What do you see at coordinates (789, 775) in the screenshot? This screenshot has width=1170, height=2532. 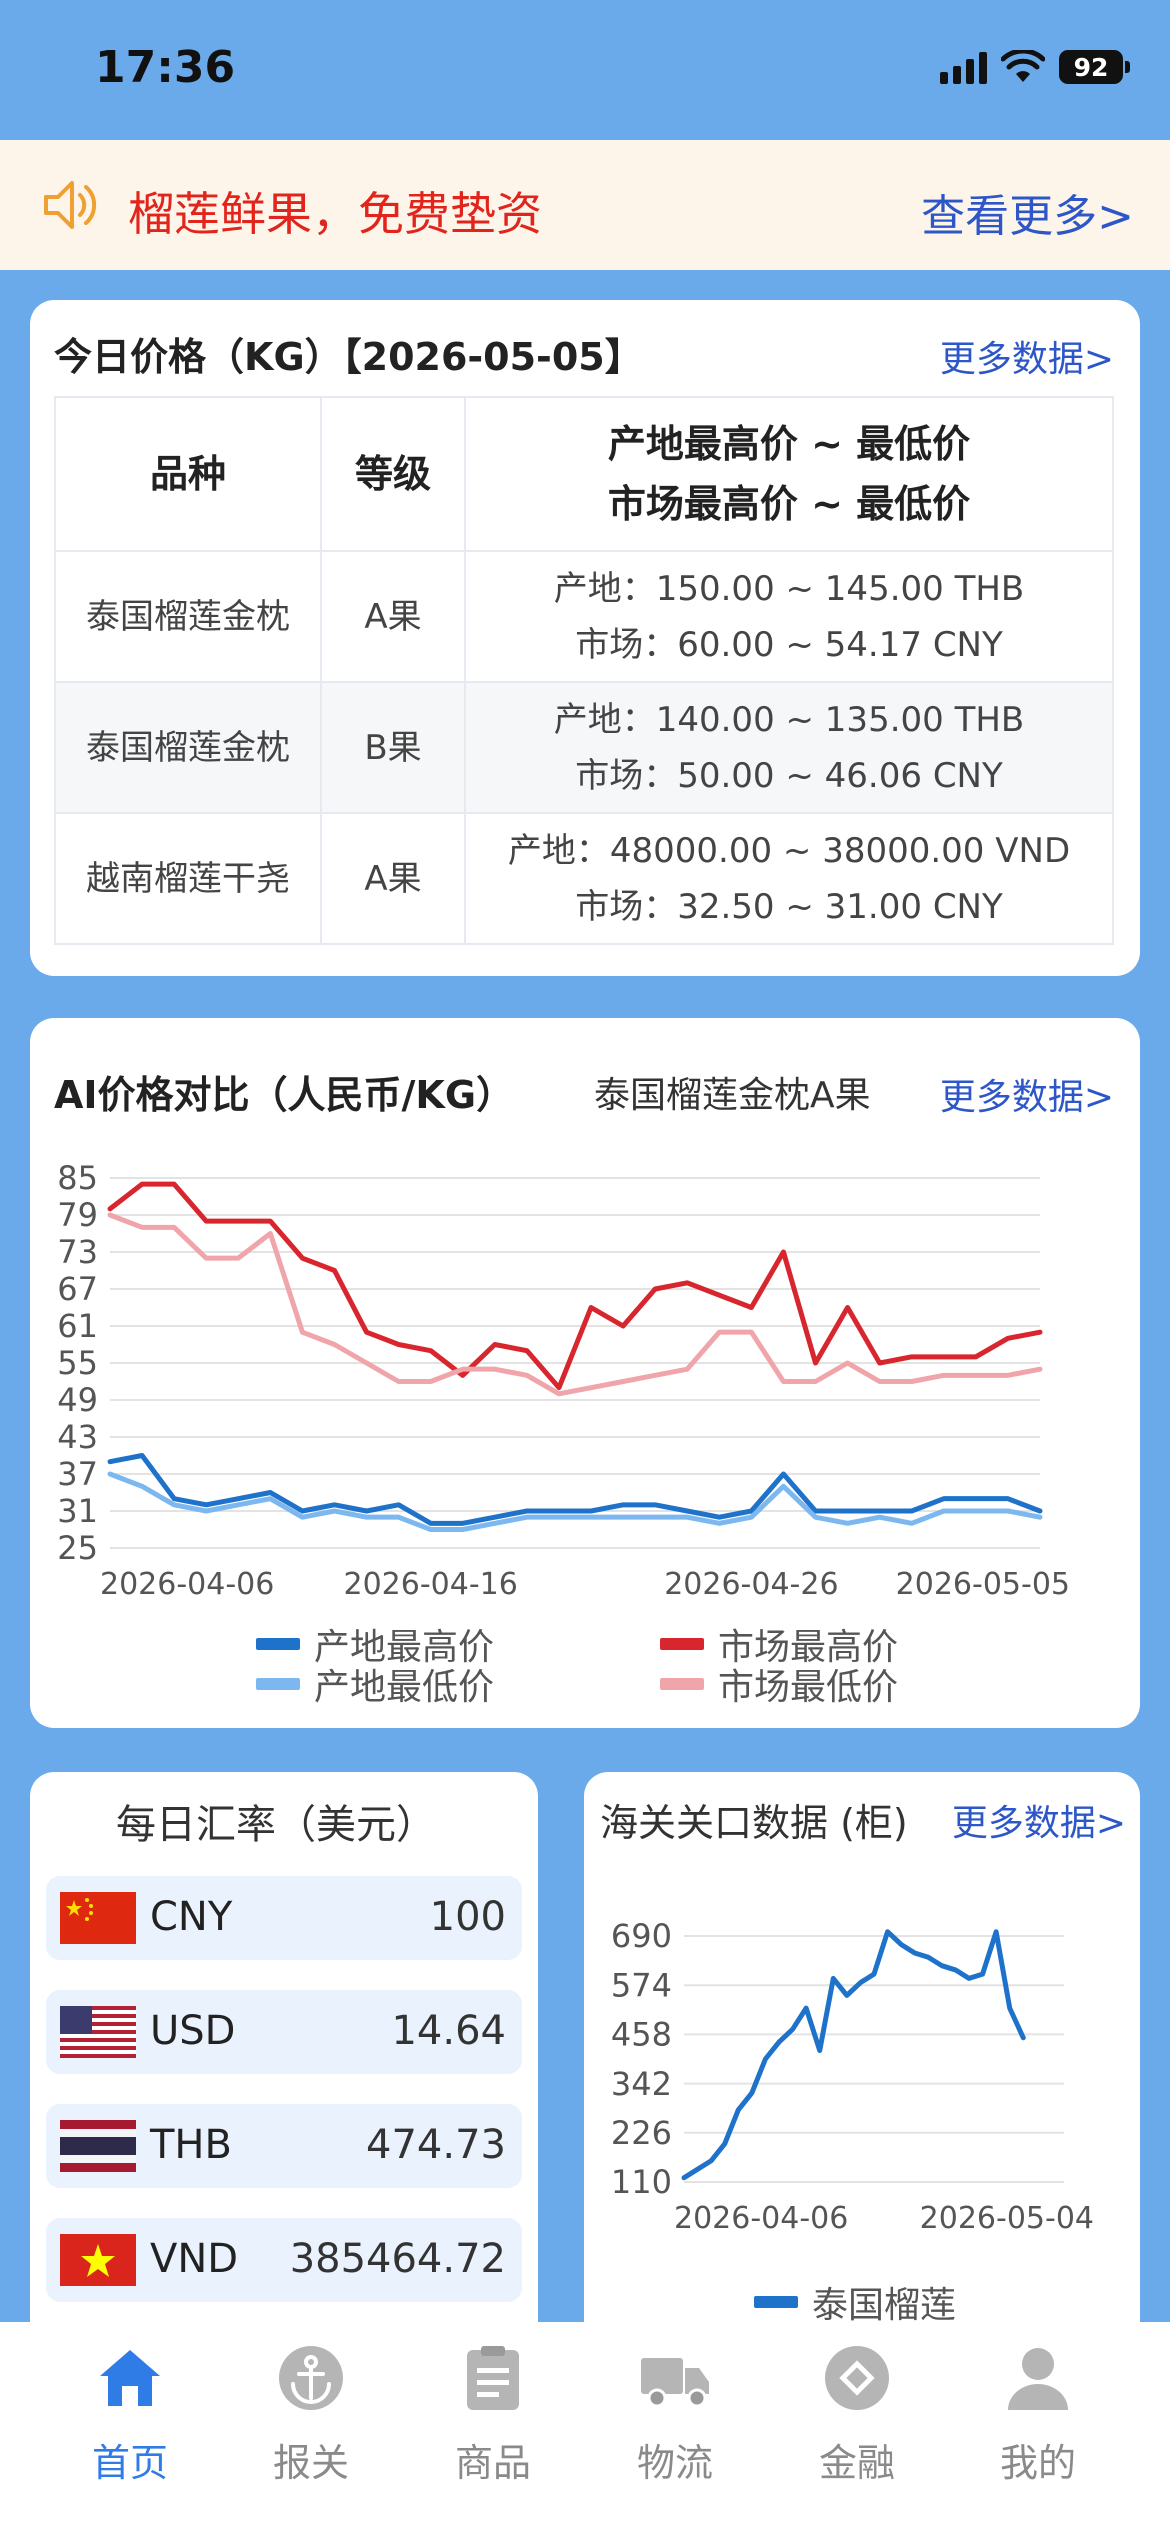 I see `row-market-price: 市场：50.00 ~ 46.06 CNY` at bounding box center [789, 775].